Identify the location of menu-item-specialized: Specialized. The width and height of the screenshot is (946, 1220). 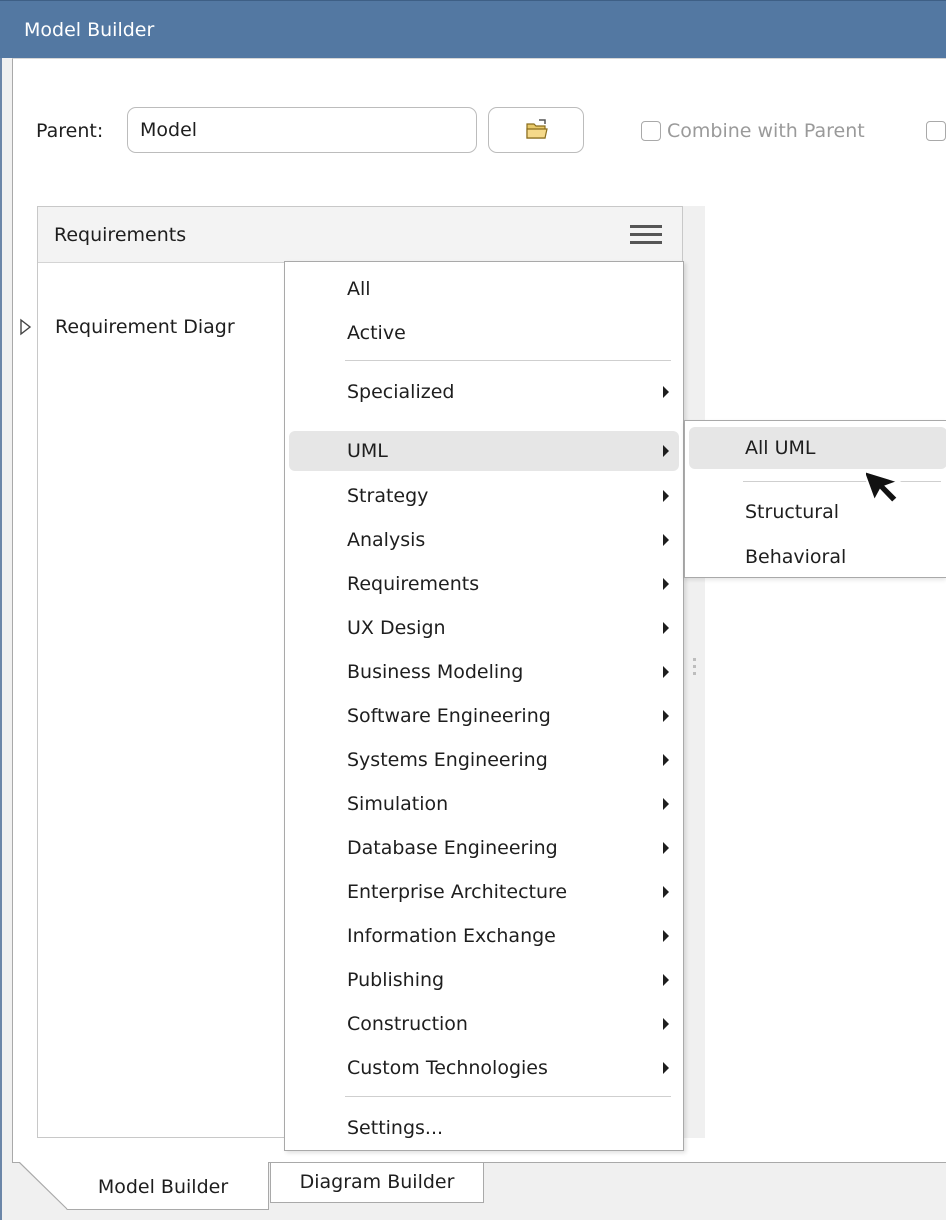
(484, 392).